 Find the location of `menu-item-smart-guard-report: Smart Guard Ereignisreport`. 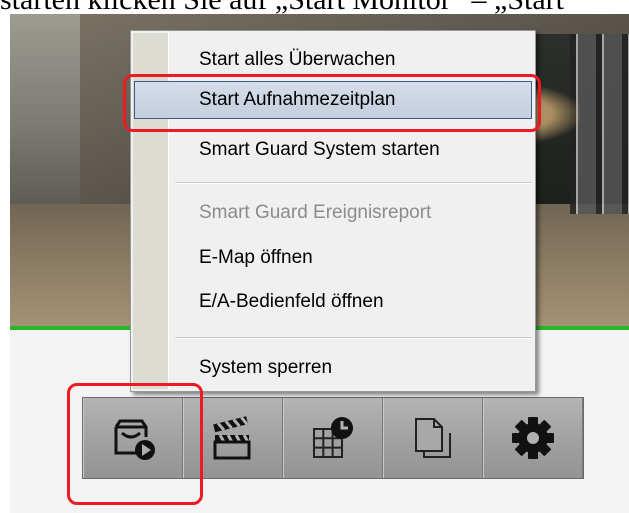

menu-item-smart-guard-report: Smart Guard Ereignisreport is located at coordinates (315, 212).